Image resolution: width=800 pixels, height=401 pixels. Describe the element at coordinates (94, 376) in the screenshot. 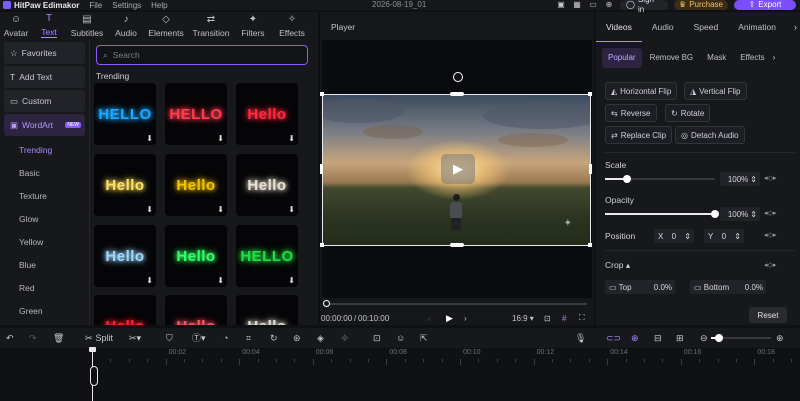

I see `playhead-marker` at that location.